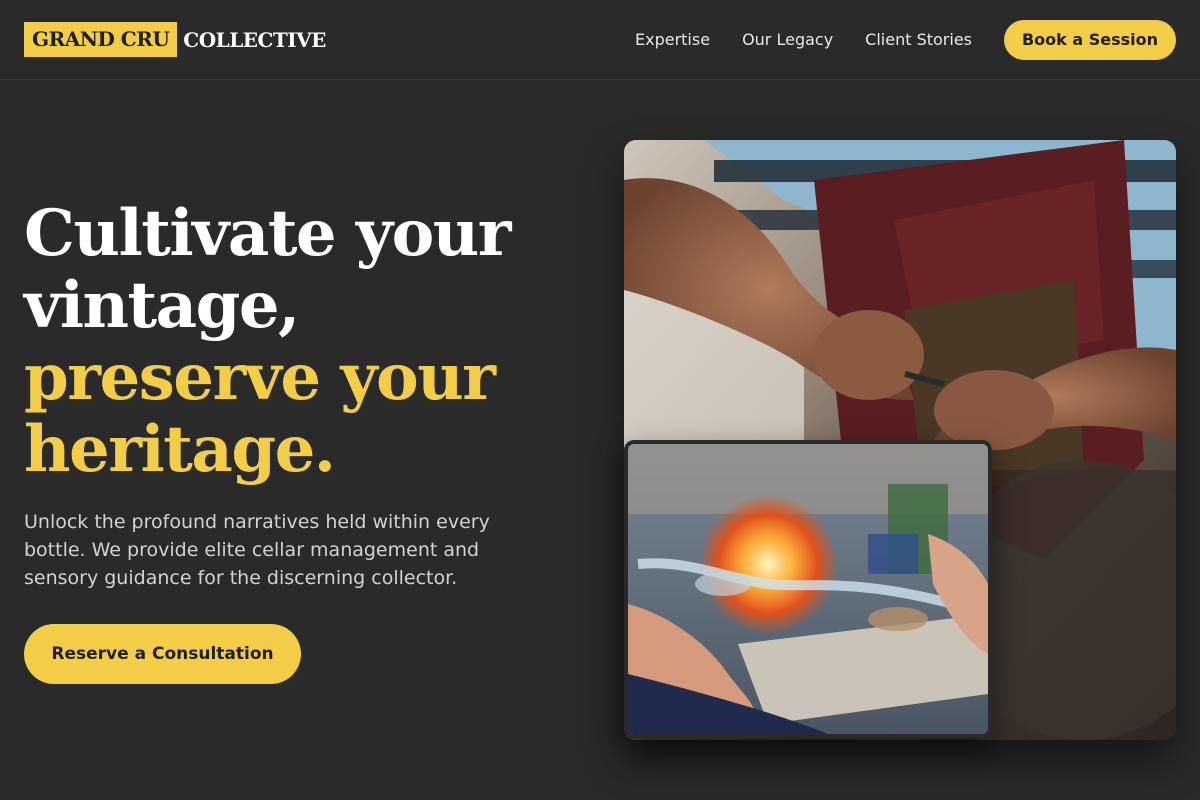 The width and height of the screenshot is (1200, 800). I want to click on nav-link-client-stories: Client Stories, so click(918, 39).